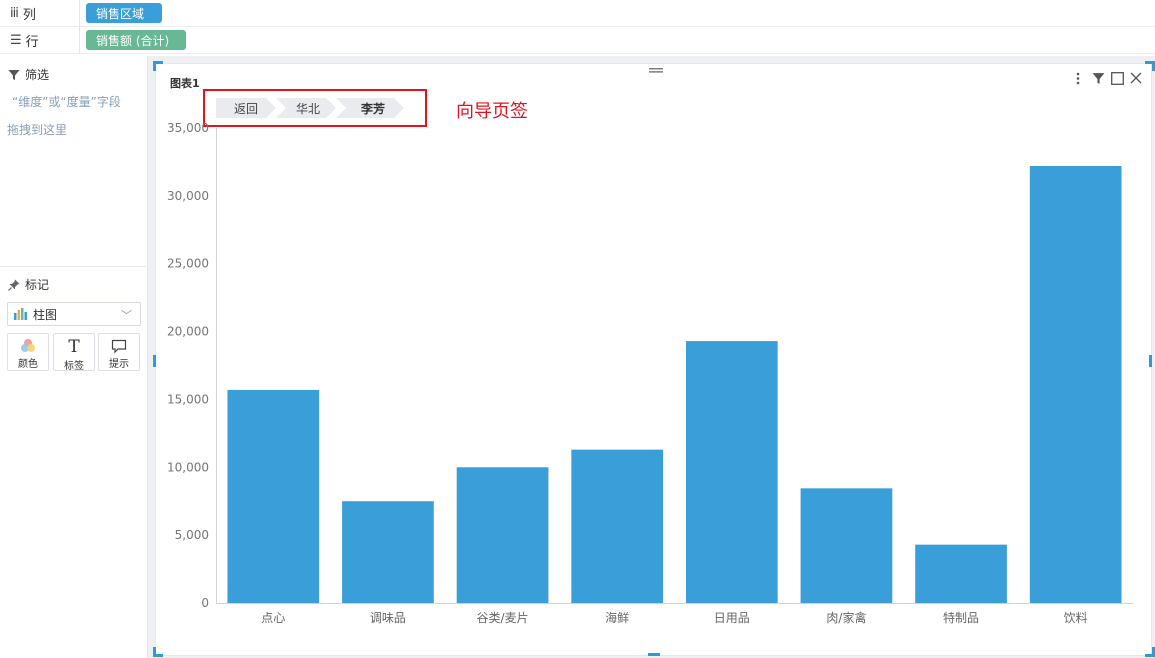  What do you see at coordinates (76, 116) in the screenshot?
I see `filter-drop-zone: “维度”或“度量”字段 拖拽到这里` at bounding box center [76, 116].